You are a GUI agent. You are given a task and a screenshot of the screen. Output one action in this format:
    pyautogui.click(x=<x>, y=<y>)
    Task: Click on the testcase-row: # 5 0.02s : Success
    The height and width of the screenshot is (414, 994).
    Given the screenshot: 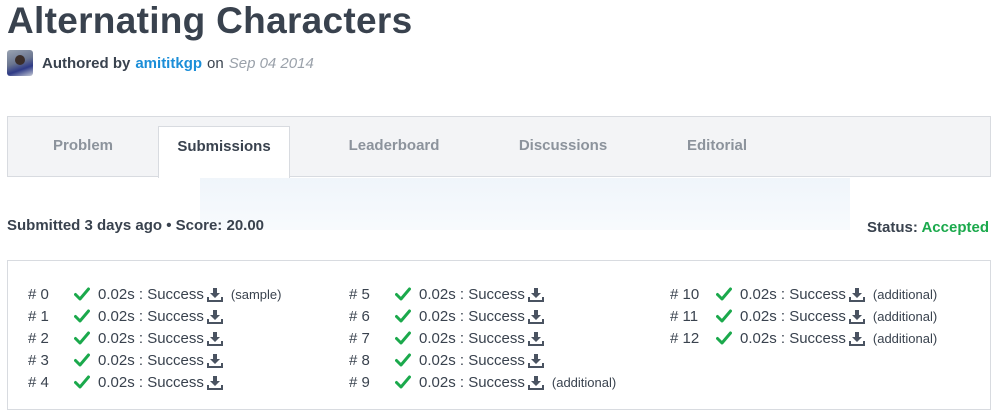 What is the action you would take?
    pyautogui.click(x=482, y=294)
    